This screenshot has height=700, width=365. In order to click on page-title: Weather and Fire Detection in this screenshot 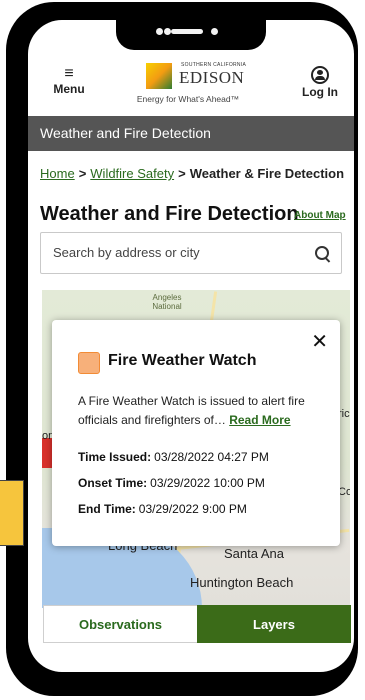, I will do `click(169, 214)`.